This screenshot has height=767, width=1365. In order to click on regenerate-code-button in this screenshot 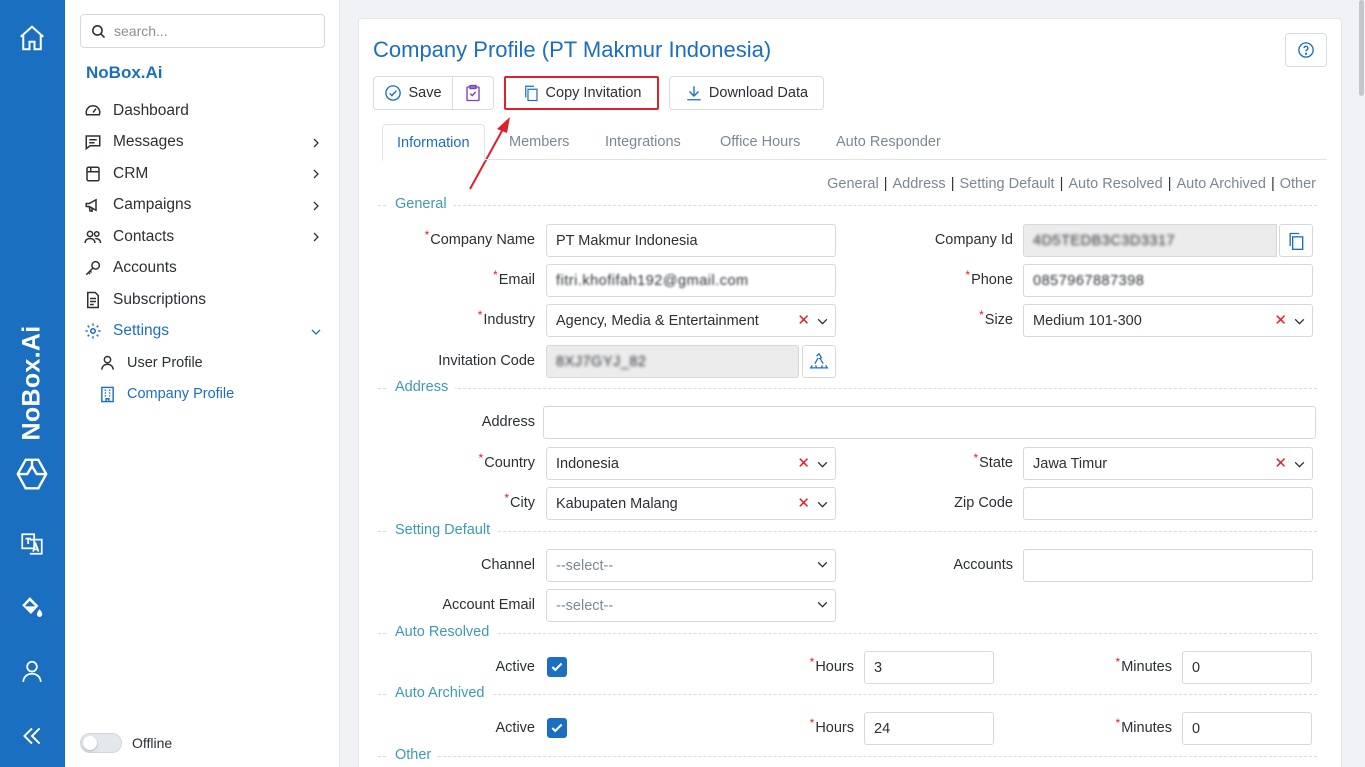, I will do `click(819, 361)`.